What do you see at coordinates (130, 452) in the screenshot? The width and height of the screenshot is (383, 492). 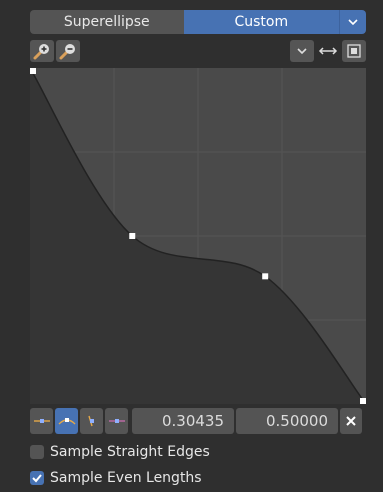 I see `sample-straight-edges-label: Sample Straight Edges` at bounding box center [130, 452].